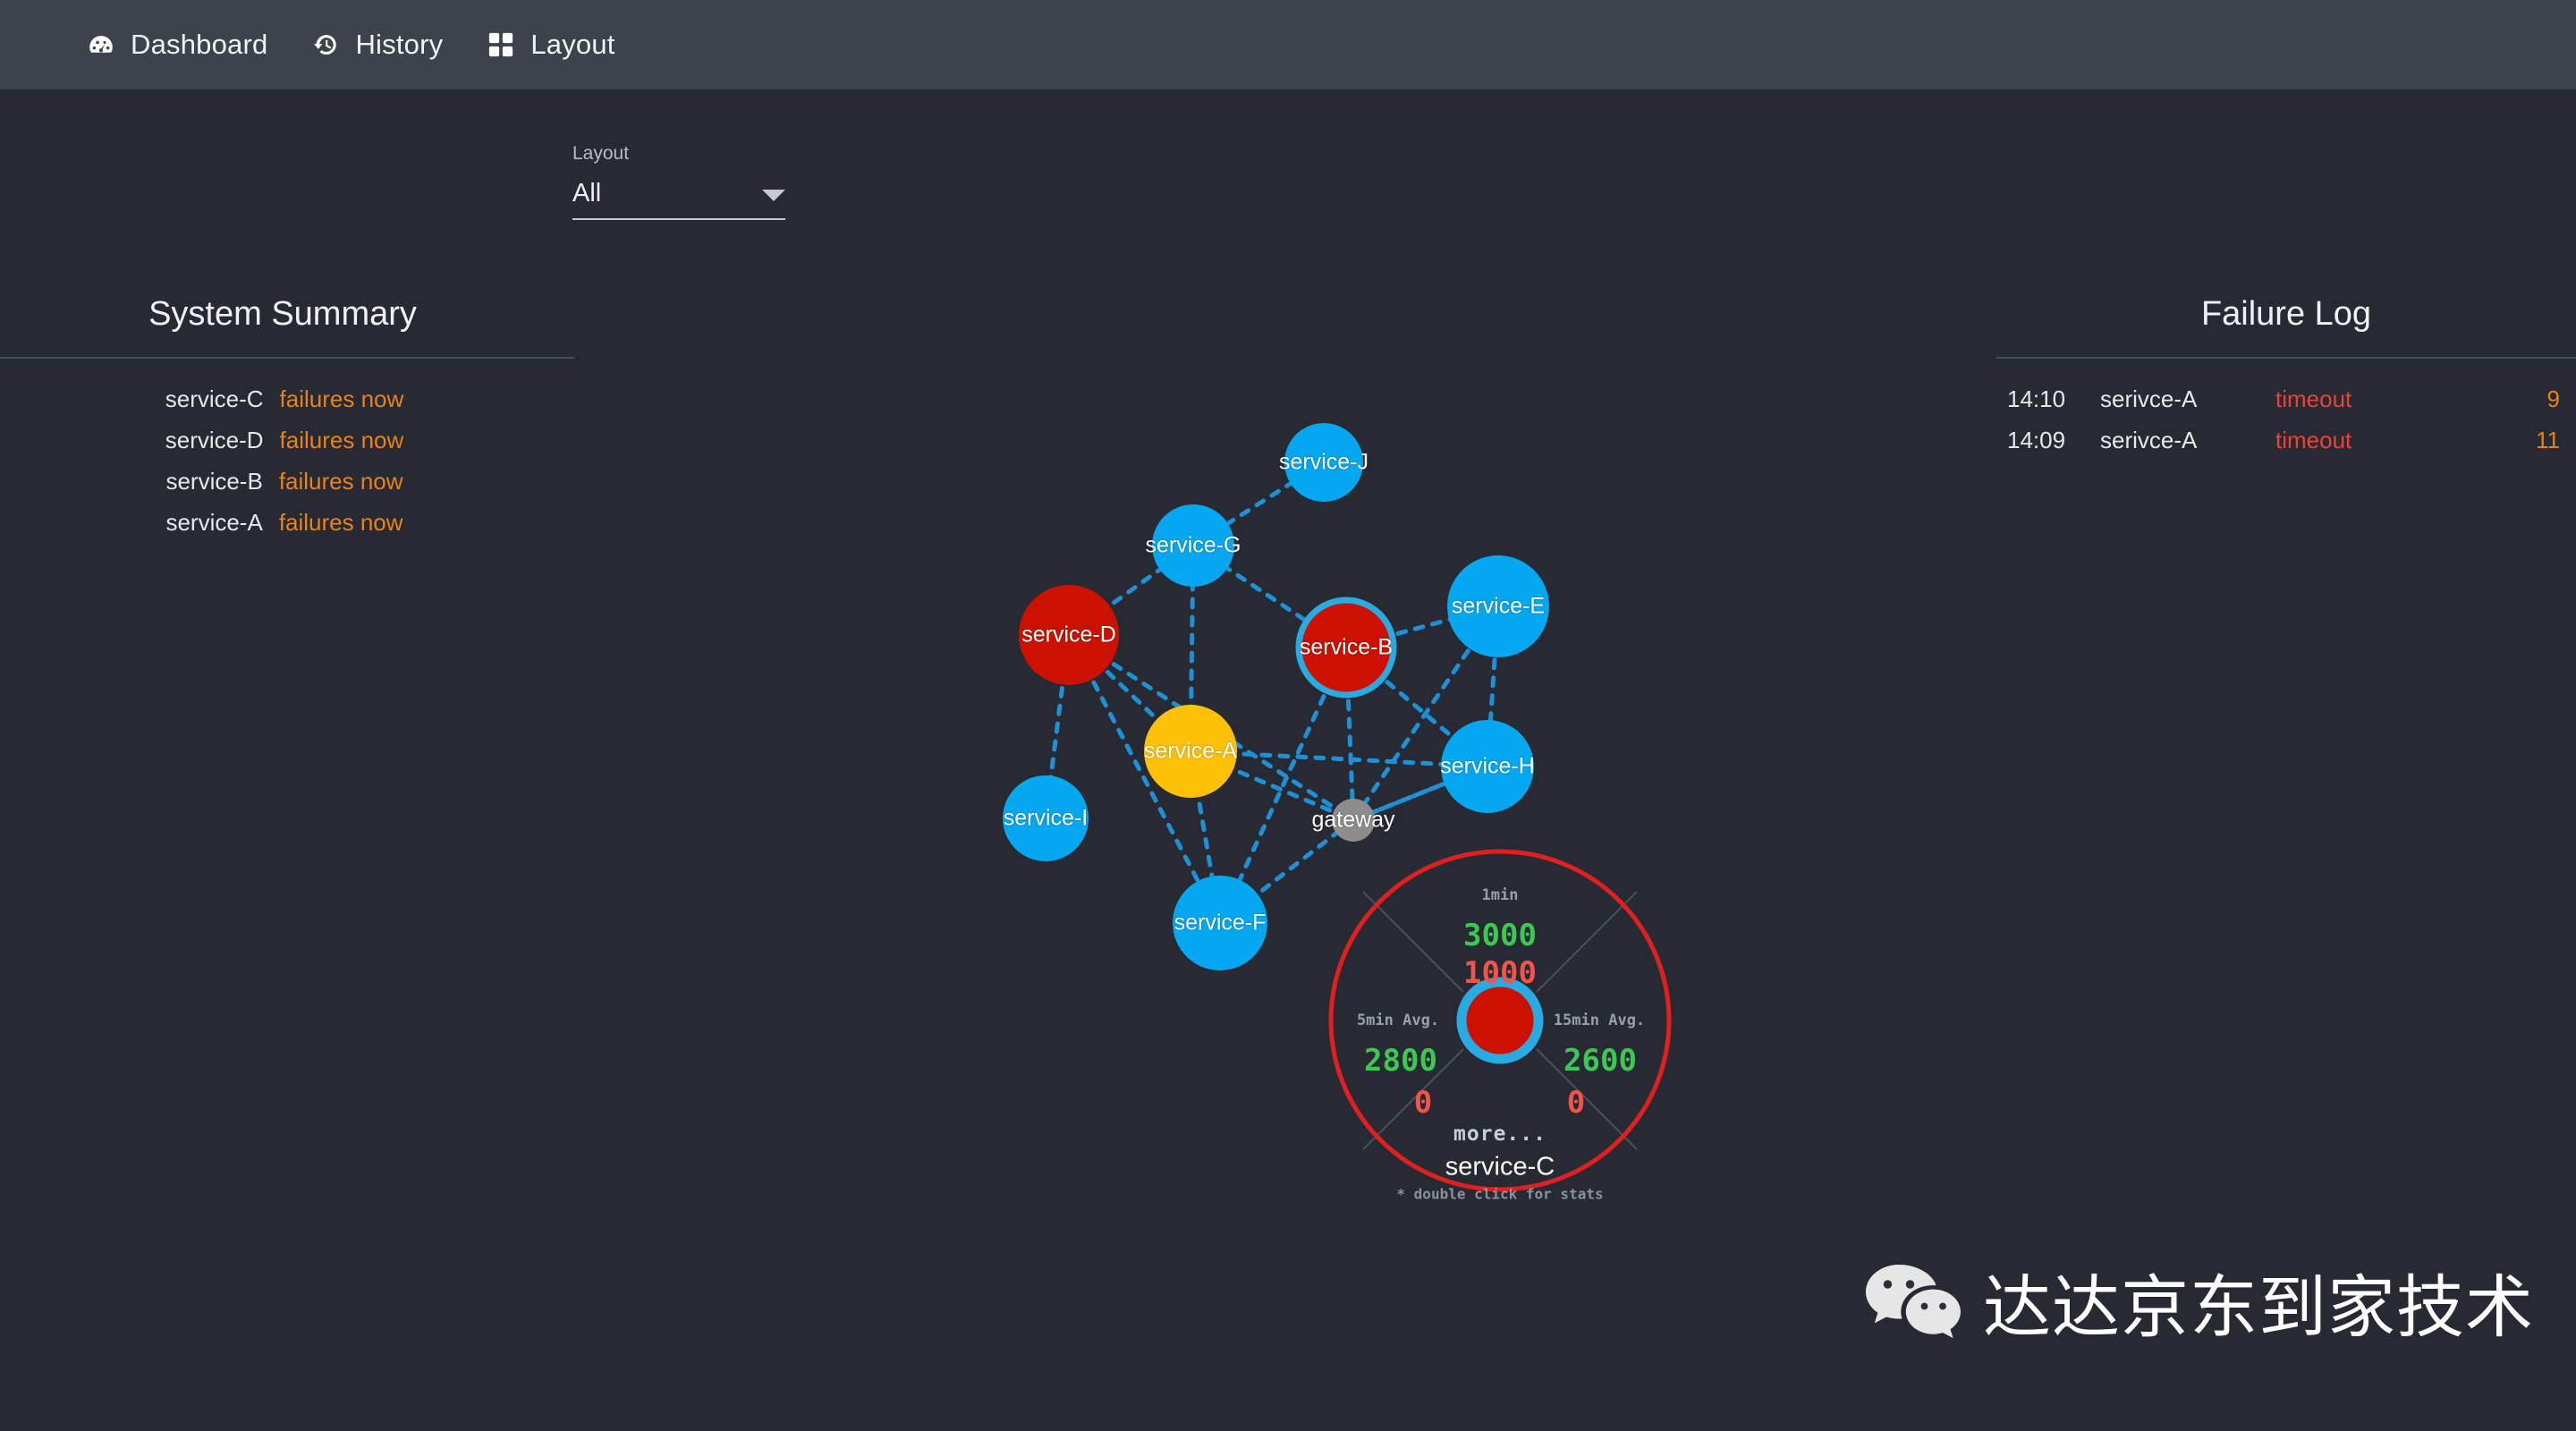  Describe the element at coordinates (399, 45) in the screenshot. I see `nav-item-history-label: History` at that location.